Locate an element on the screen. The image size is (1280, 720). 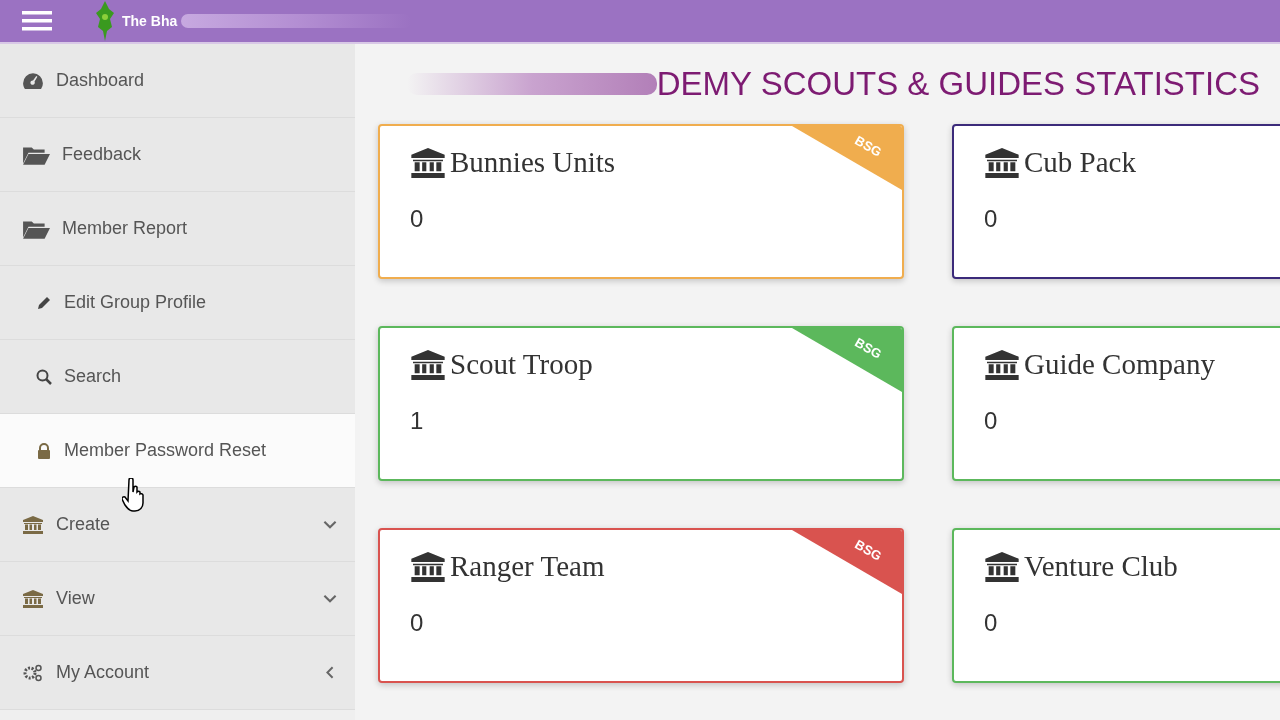
card-title: Scout Troop is located at coordinates (521, 364).